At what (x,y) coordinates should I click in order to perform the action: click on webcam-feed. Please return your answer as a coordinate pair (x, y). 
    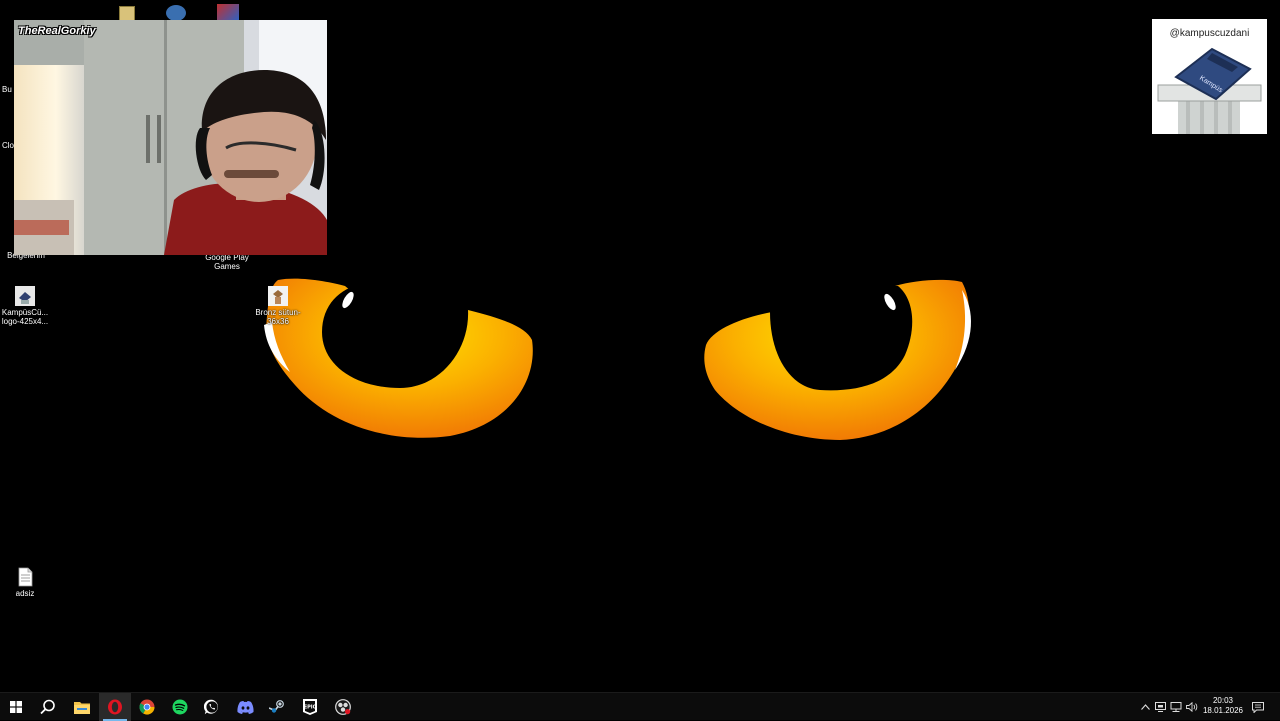
    Looking at the image, I should click on (170, 137).